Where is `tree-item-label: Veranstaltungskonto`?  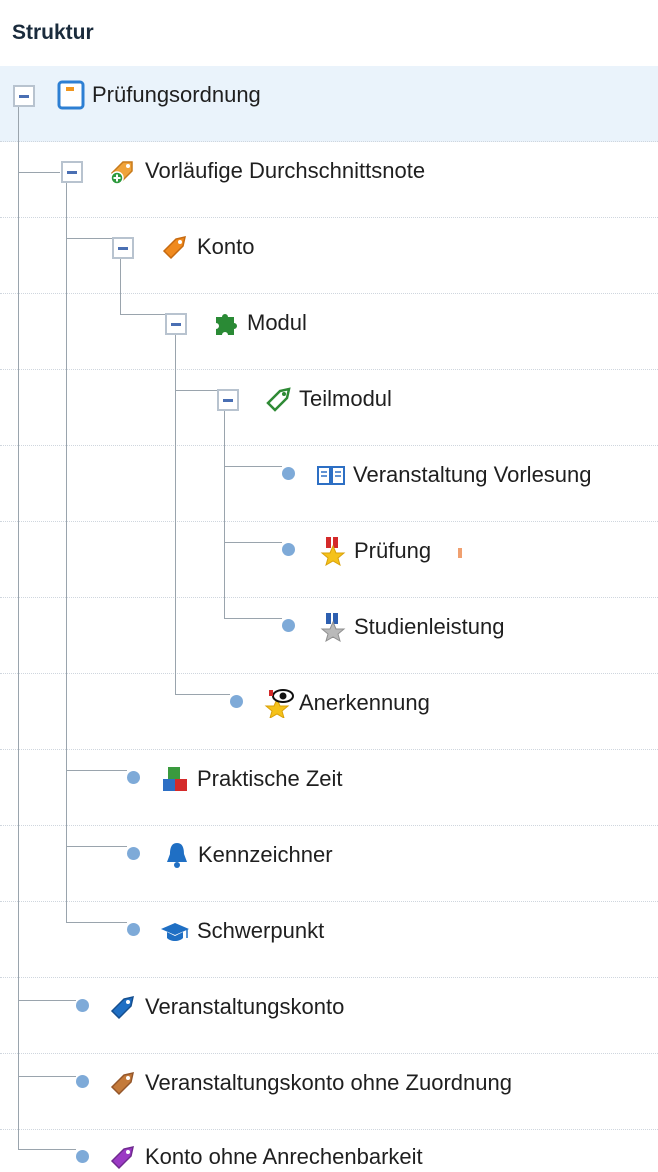
tree-item-label: Veranstaltungskonto is located at coordinates (245, 1006).